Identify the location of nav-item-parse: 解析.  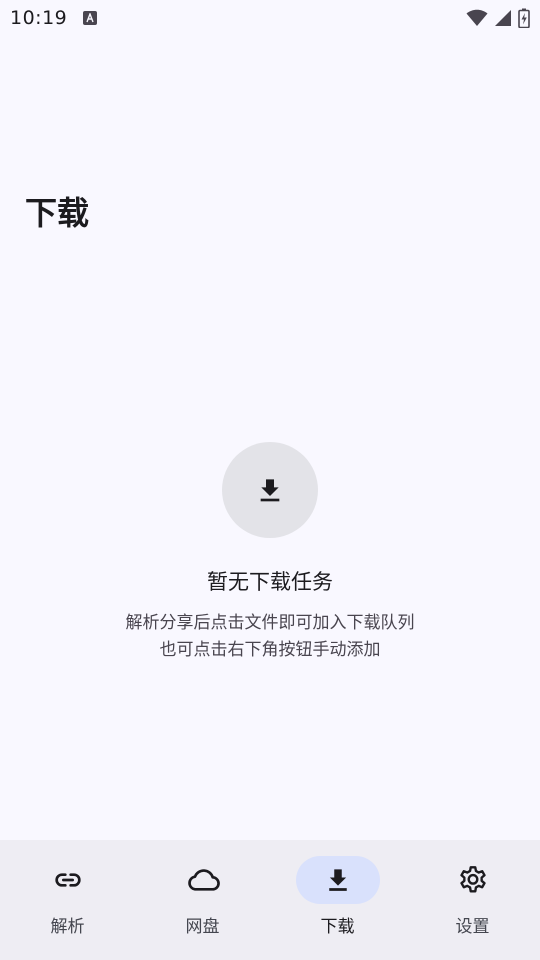
(67, 900).